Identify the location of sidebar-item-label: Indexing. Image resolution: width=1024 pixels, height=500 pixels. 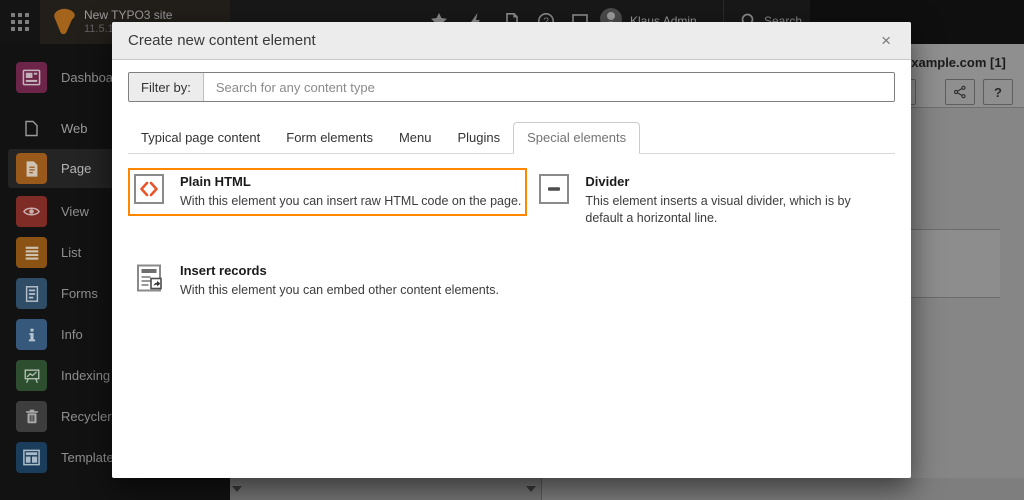
(86, 375).